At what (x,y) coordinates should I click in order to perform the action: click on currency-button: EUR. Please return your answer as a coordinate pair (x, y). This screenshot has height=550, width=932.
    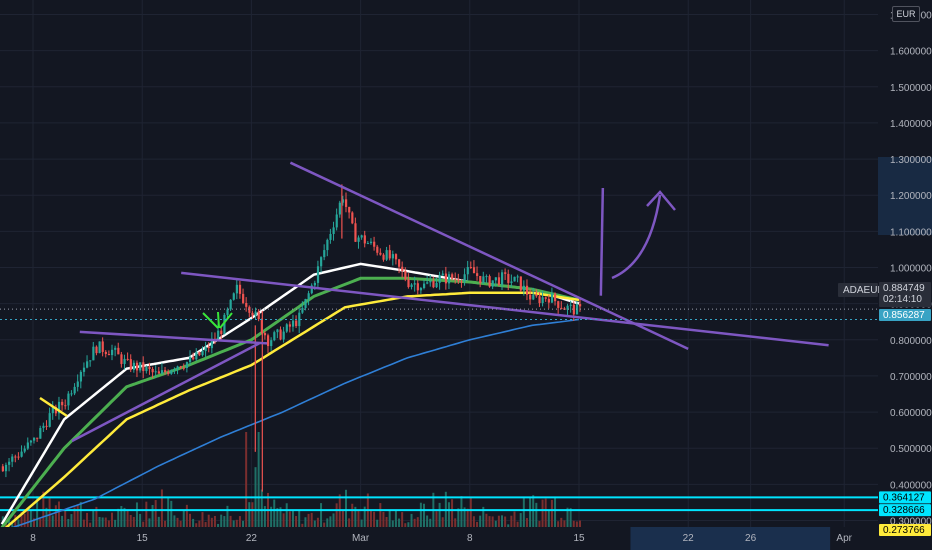
    Looking at the image, I should click on (906, 14).